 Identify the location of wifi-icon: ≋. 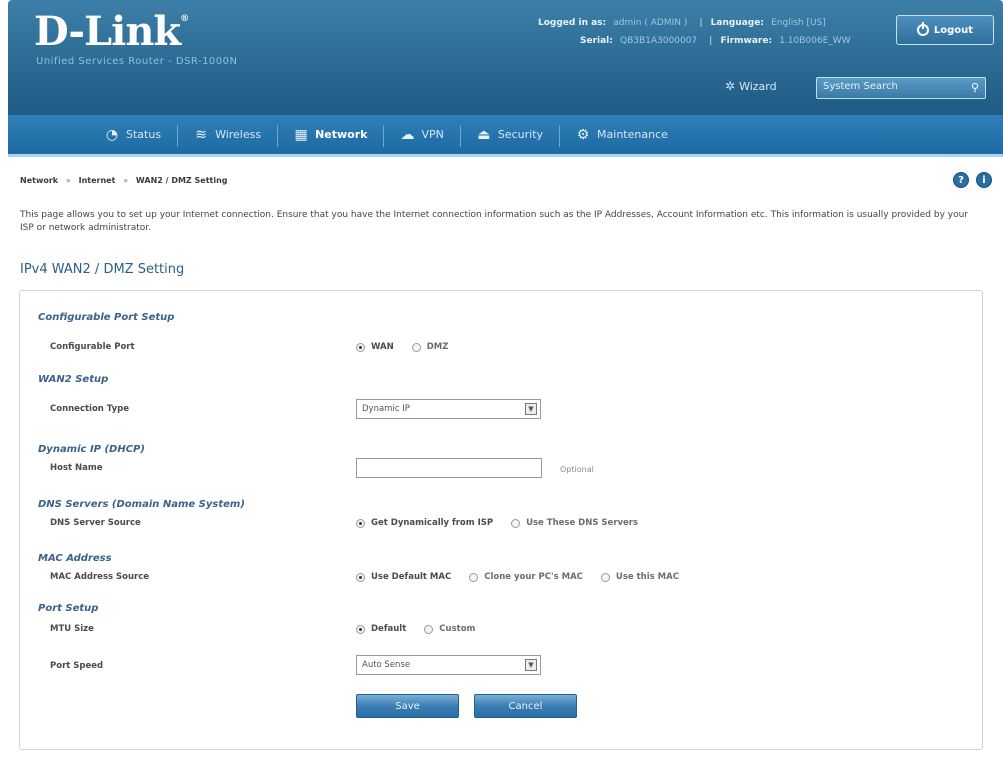
(201, 134).